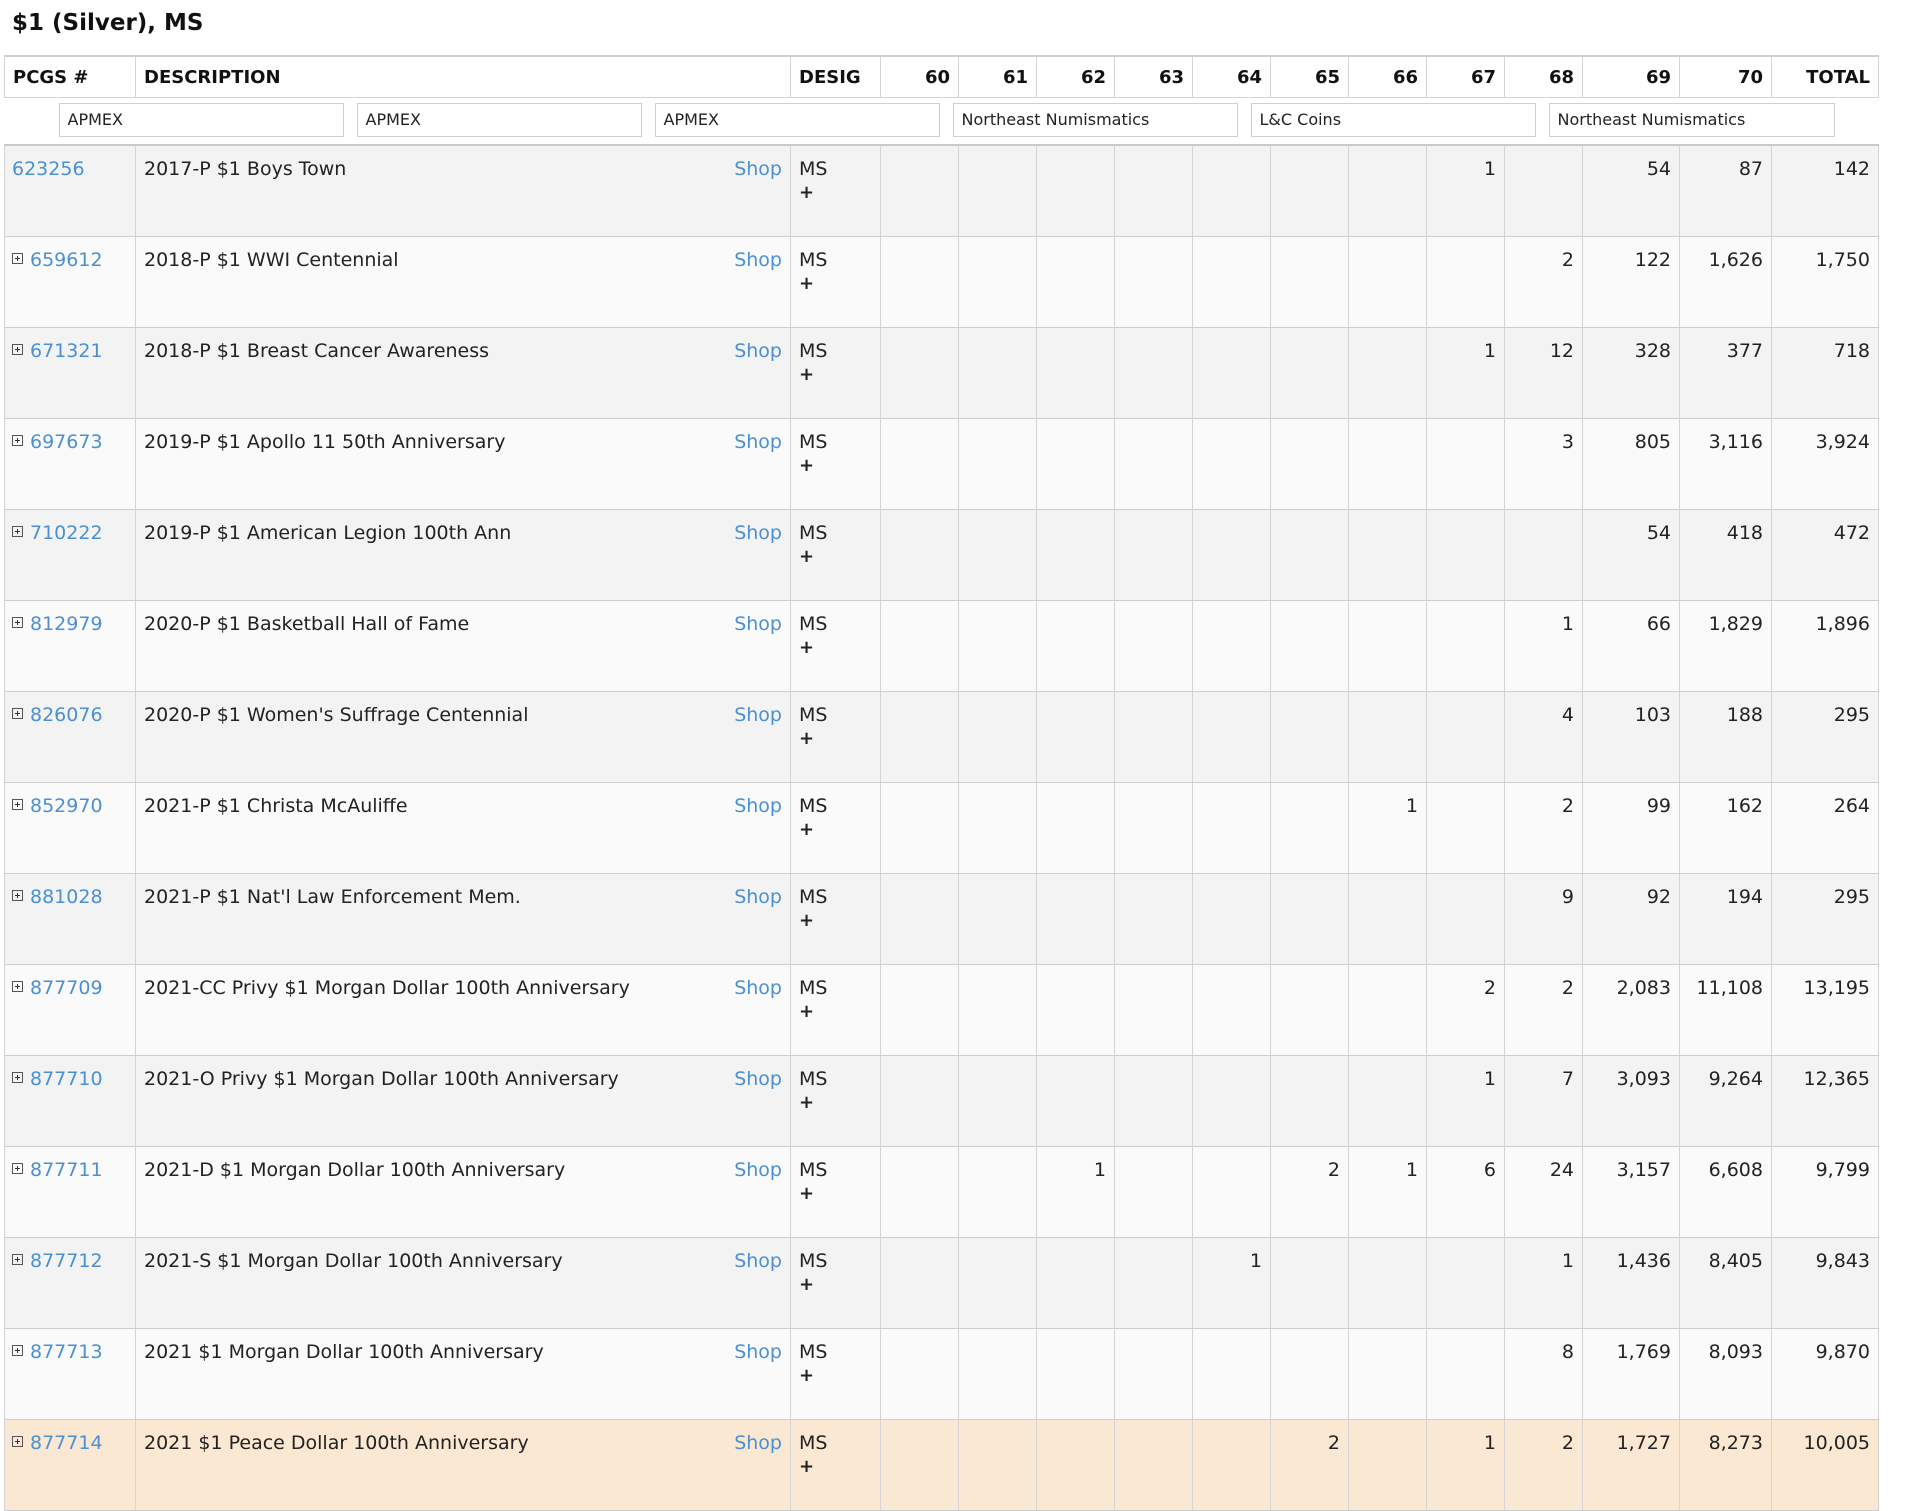  Describe the element at coordinates (1725, 76) in the screenshot. I see `header-grade-70: 70` at that location.